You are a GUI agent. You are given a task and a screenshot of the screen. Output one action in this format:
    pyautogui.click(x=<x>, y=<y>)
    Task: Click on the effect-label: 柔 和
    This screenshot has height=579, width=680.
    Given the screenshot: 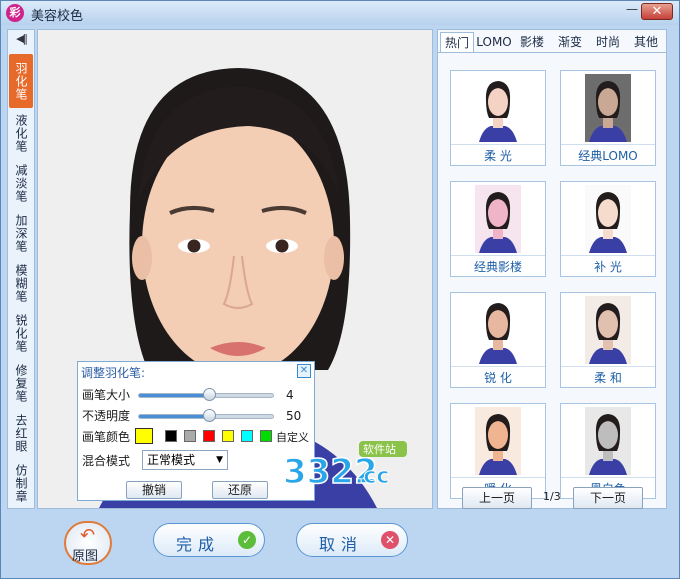 What is the action you would take?
    pyautogui.click(x=608, y=376)
    